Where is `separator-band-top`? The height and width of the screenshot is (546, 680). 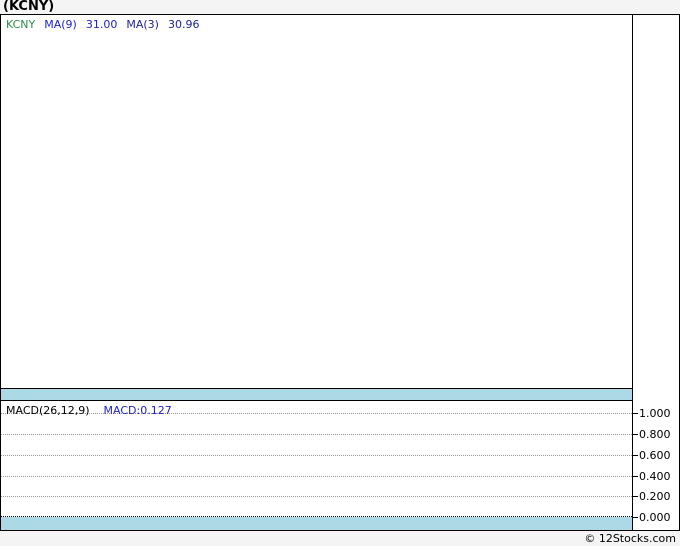 separator-band-top is located at coordinates (316, 395).